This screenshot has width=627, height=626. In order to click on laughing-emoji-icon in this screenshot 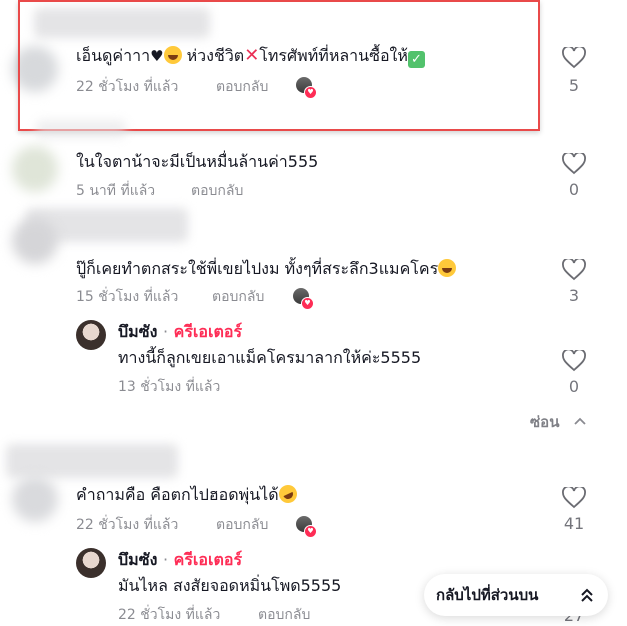, I will do `click(447, 268)`.